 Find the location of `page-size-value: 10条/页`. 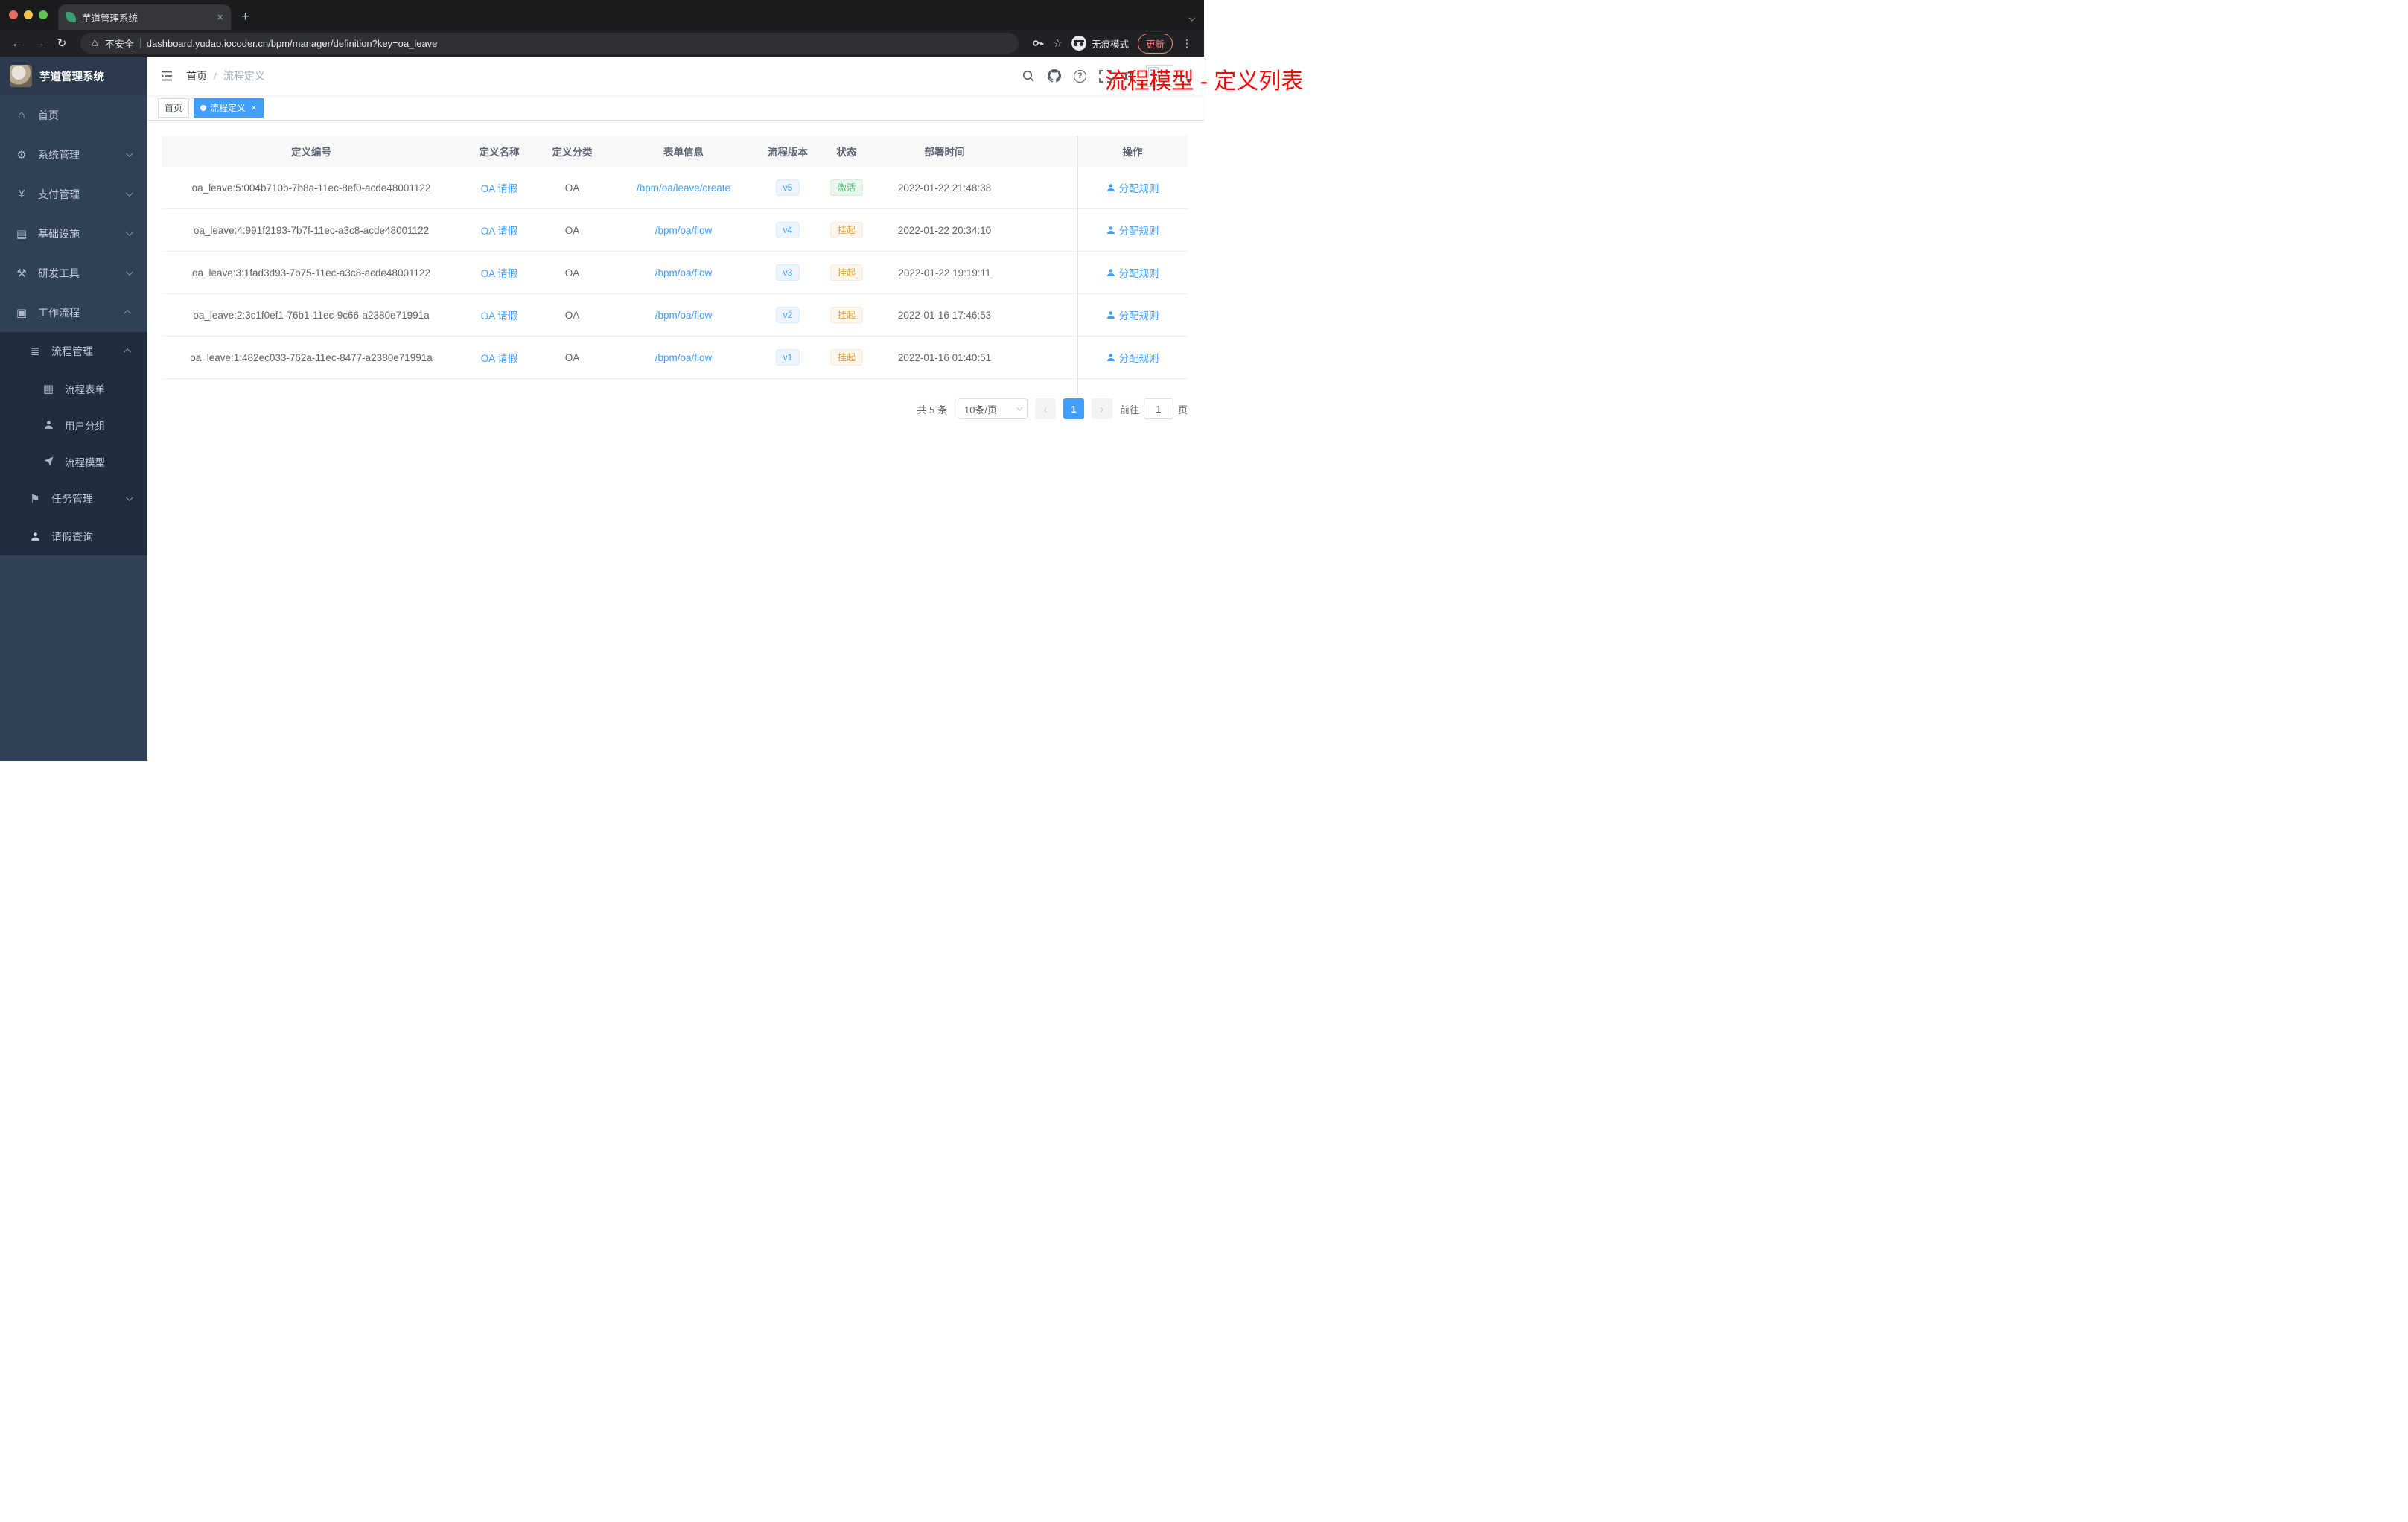

page-size-value: 10条/页 is located at coordinates (980, 409).